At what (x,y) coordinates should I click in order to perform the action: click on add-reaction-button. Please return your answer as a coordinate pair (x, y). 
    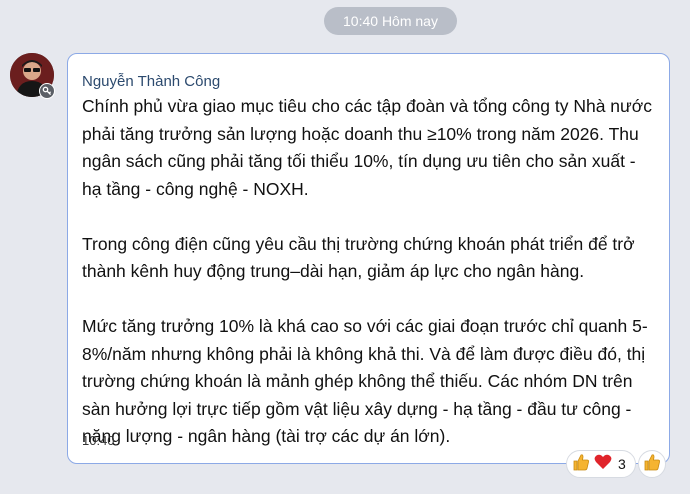
    Looking at the image, I should click on (652, 464).